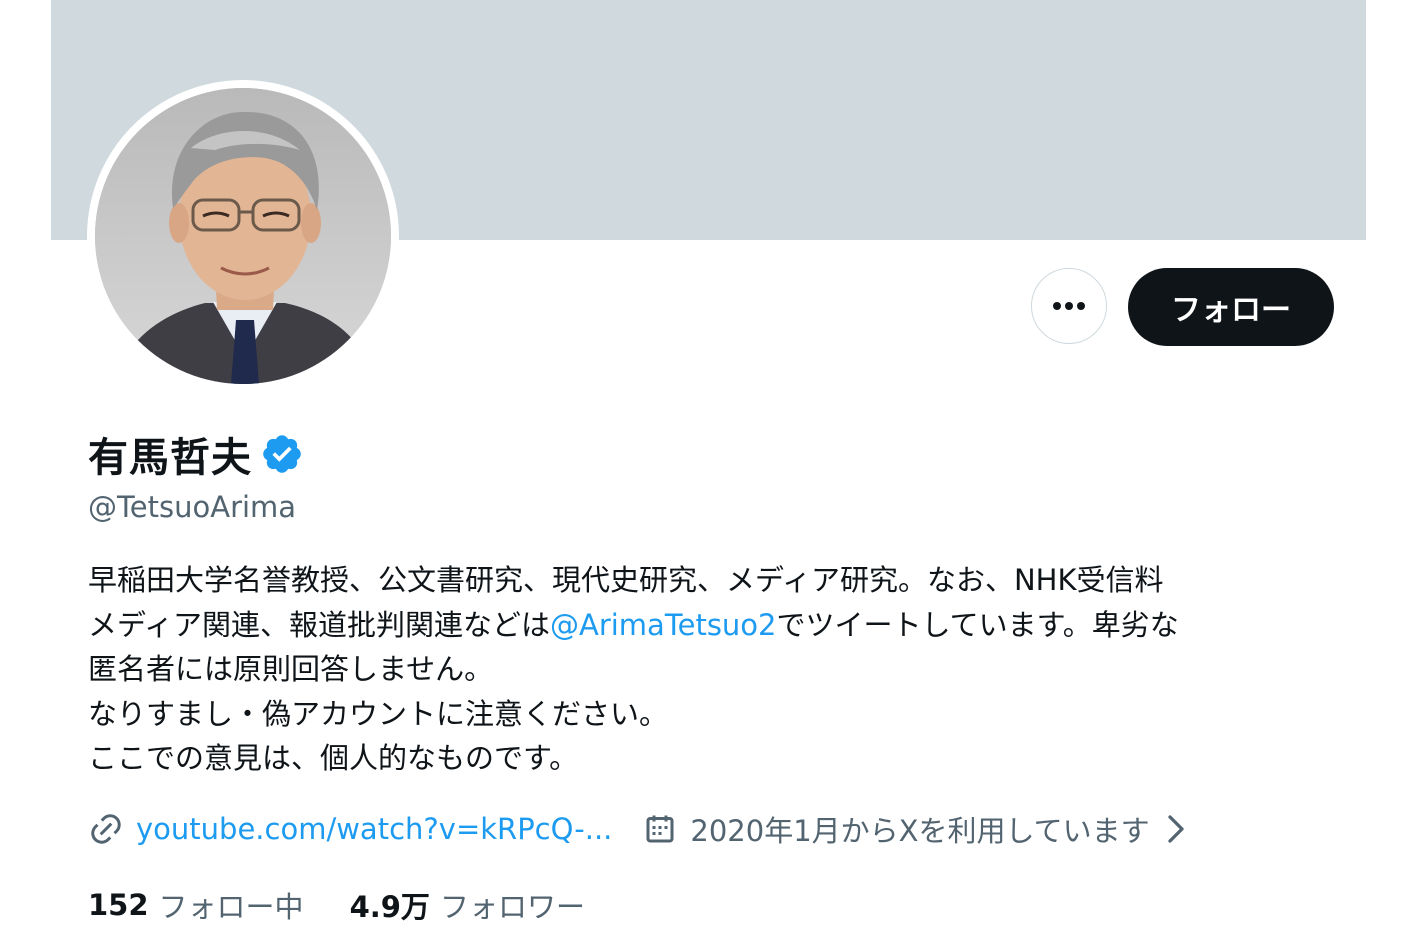 The width and height of the screenshot is (1417, 946). I want to click on link-icon, so click(106, 829).